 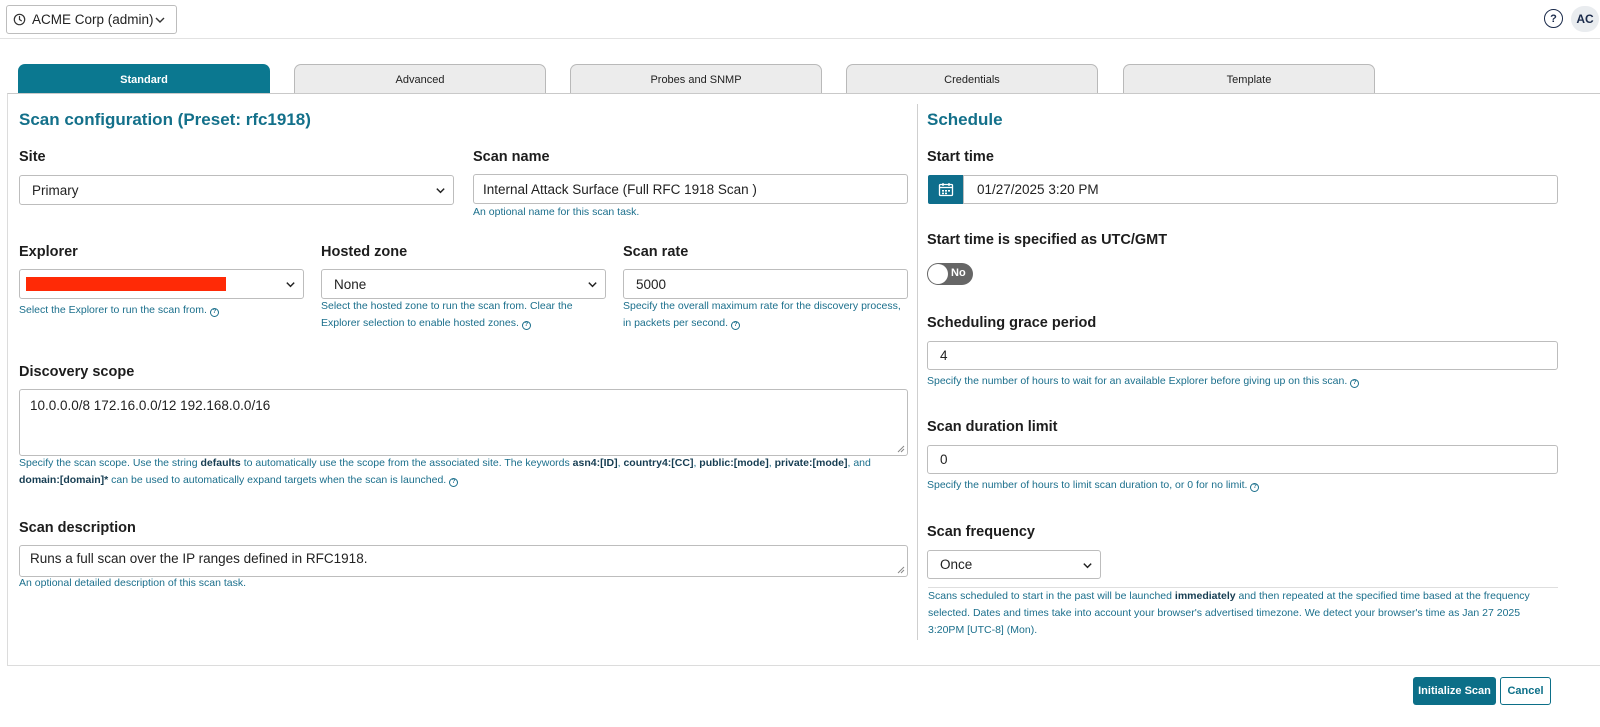 I want to click on keyword-asn4: asn4:[ID], so click(x=595, y=463).